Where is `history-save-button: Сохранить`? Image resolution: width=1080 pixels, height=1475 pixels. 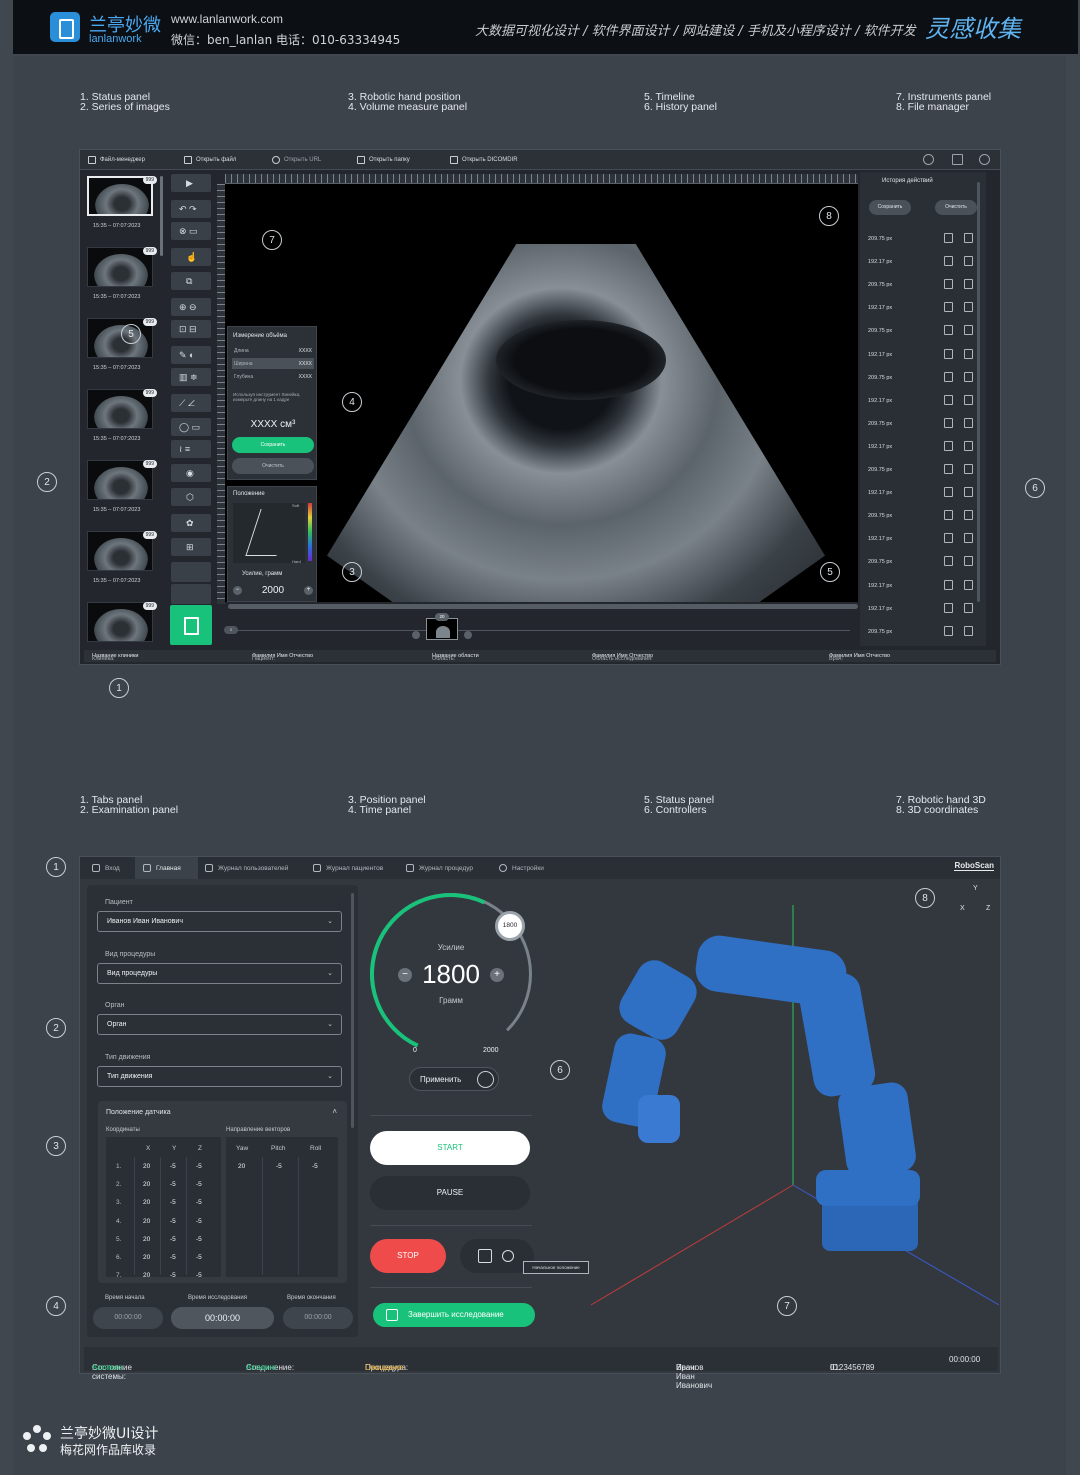
history-save-button: Сохранить is located at coordinates (890, 207).